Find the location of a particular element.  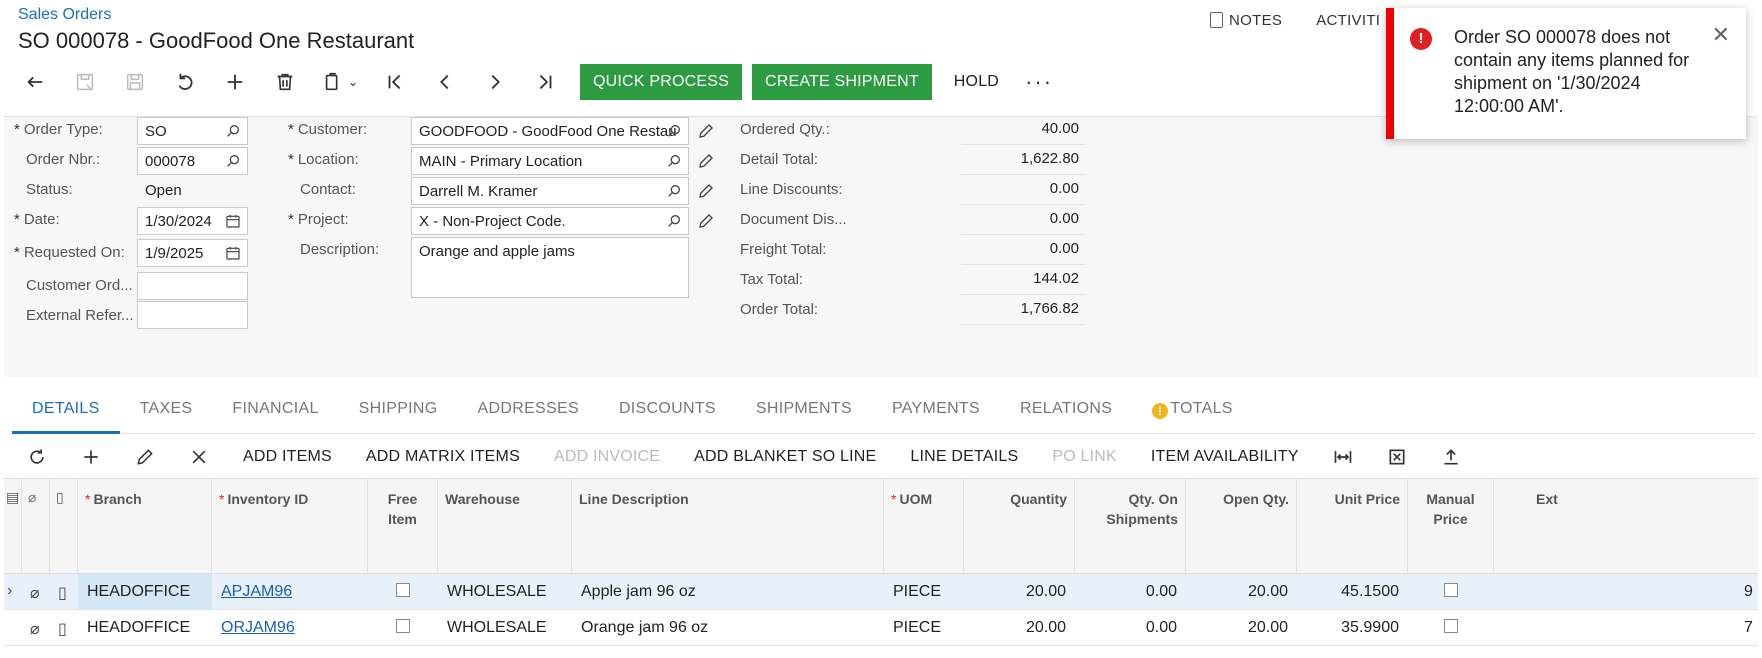

tab-shipments: SHIPMENTS is located at coordinates (804, 411).